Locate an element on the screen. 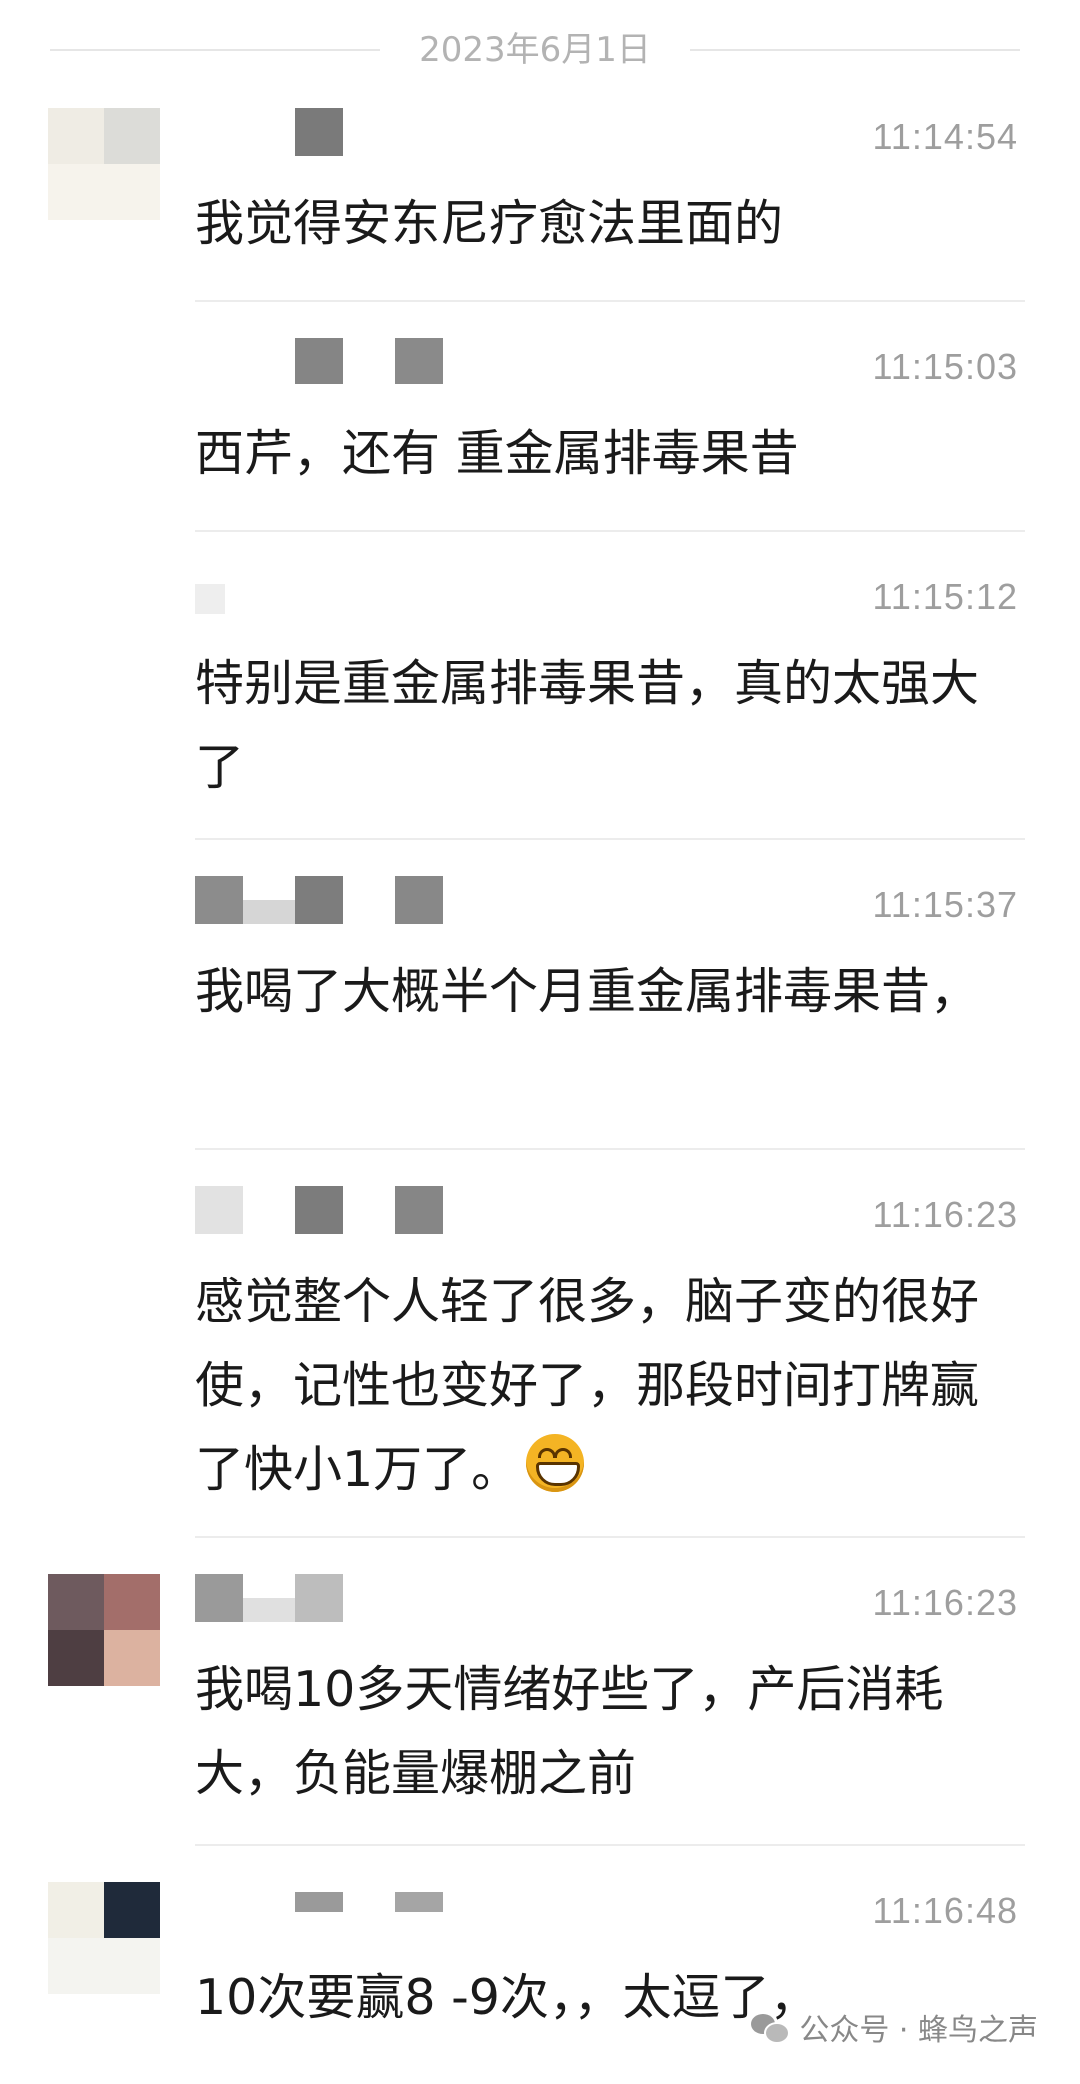  message-text: 我觉得安东尼疗愈法里面的 is located at coordinates (489, 223).